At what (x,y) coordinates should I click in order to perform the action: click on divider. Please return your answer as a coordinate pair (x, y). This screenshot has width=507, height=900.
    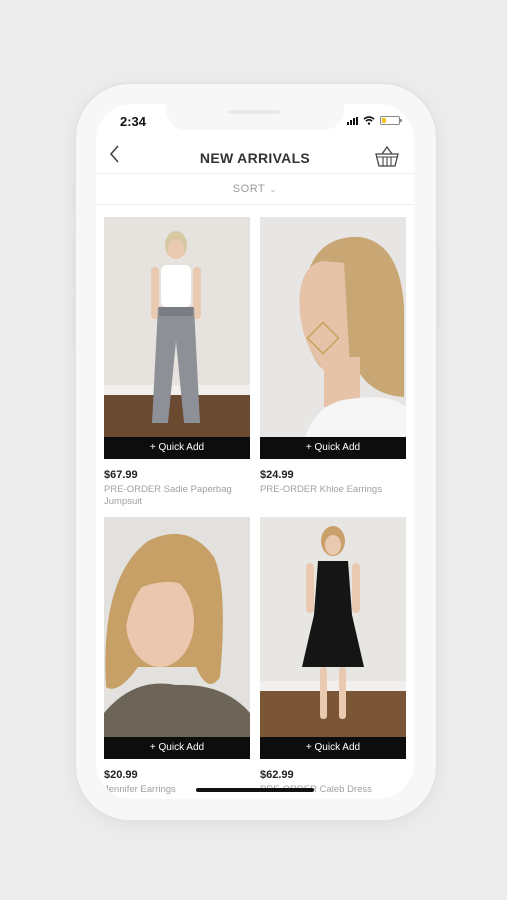
    Looking at the image, I should click on (255, 204).